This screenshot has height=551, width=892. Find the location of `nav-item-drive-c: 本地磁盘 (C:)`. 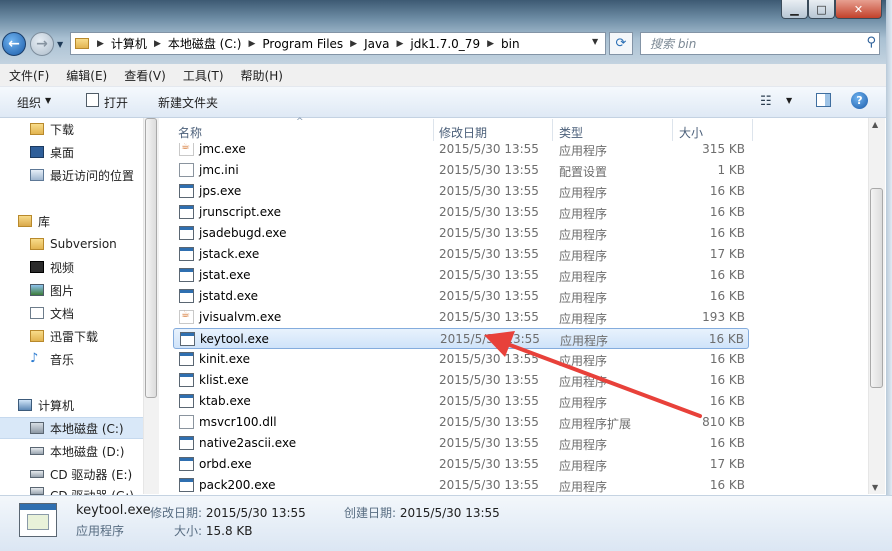

nav-item-drive-c: 本地磁盘 (C:) is located at coordinates (77, 428).